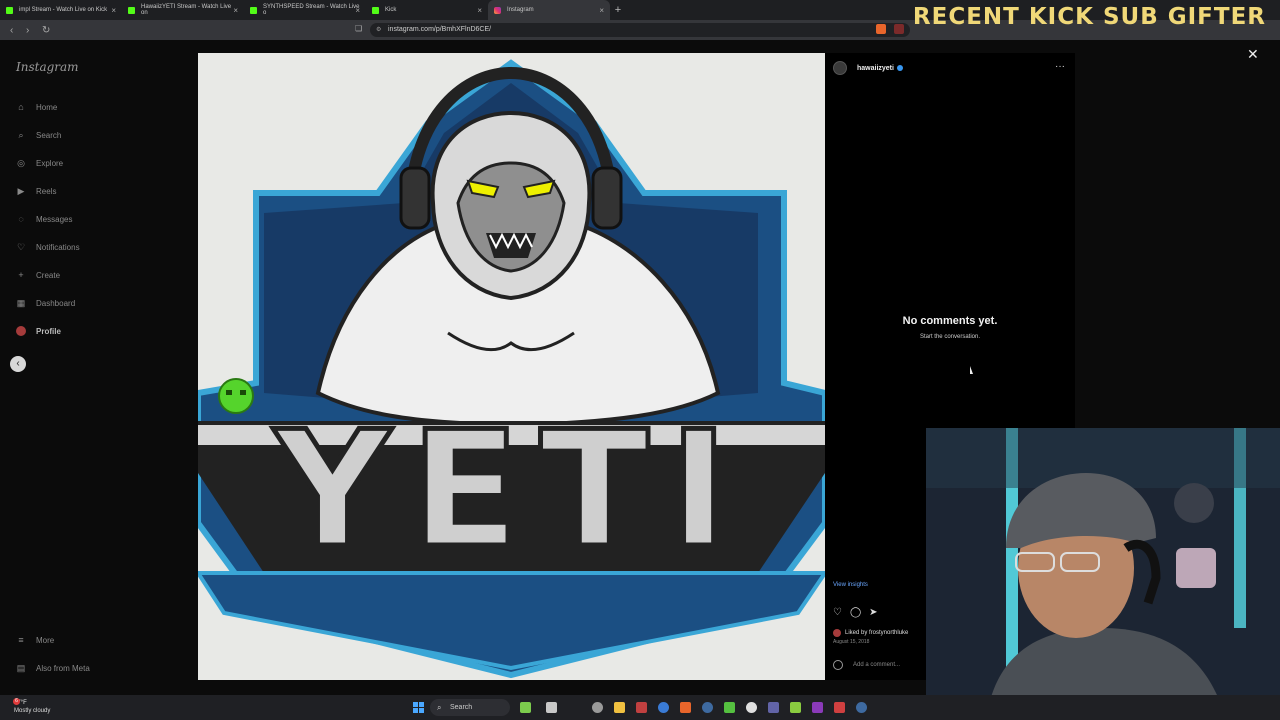 The height and width of the screenshot is (720, 1280). What do you see at coordinates (971, 370) in the screenshot?
I see `mouse-cursor-icon` at bounding box center [971, 370].